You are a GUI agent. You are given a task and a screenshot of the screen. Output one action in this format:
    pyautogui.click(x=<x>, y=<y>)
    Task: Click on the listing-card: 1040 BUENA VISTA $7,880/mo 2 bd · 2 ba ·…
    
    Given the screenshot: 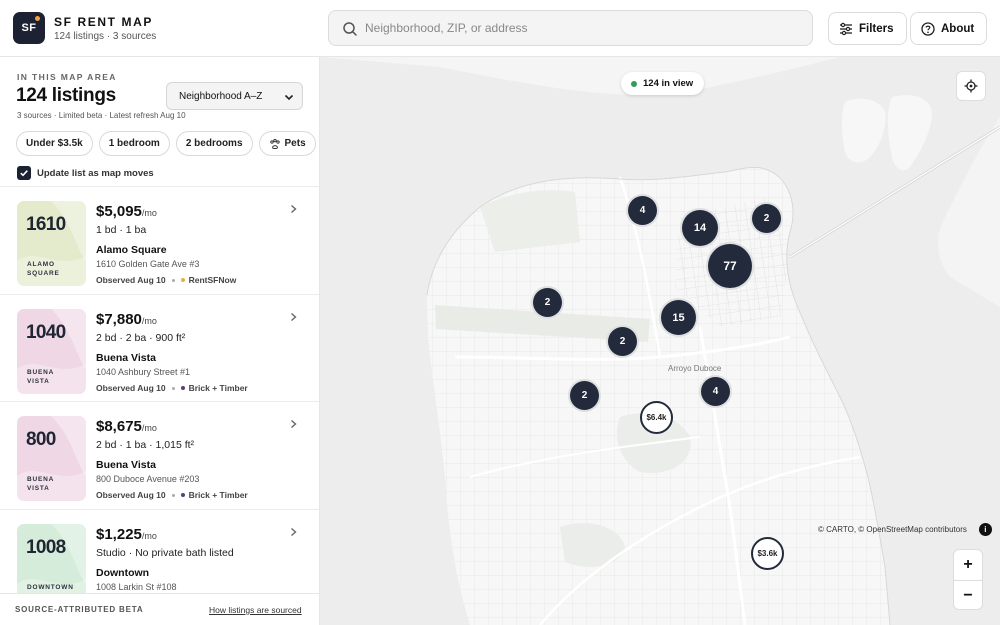 What is the action you would take?
    pyautogui.click(x=159, y=348)
    